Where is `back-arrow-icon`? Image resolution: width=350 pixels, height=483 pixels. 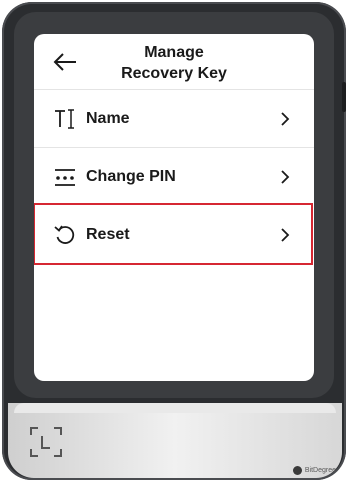
back-arrow-icon is located at coordinates (65, 62).